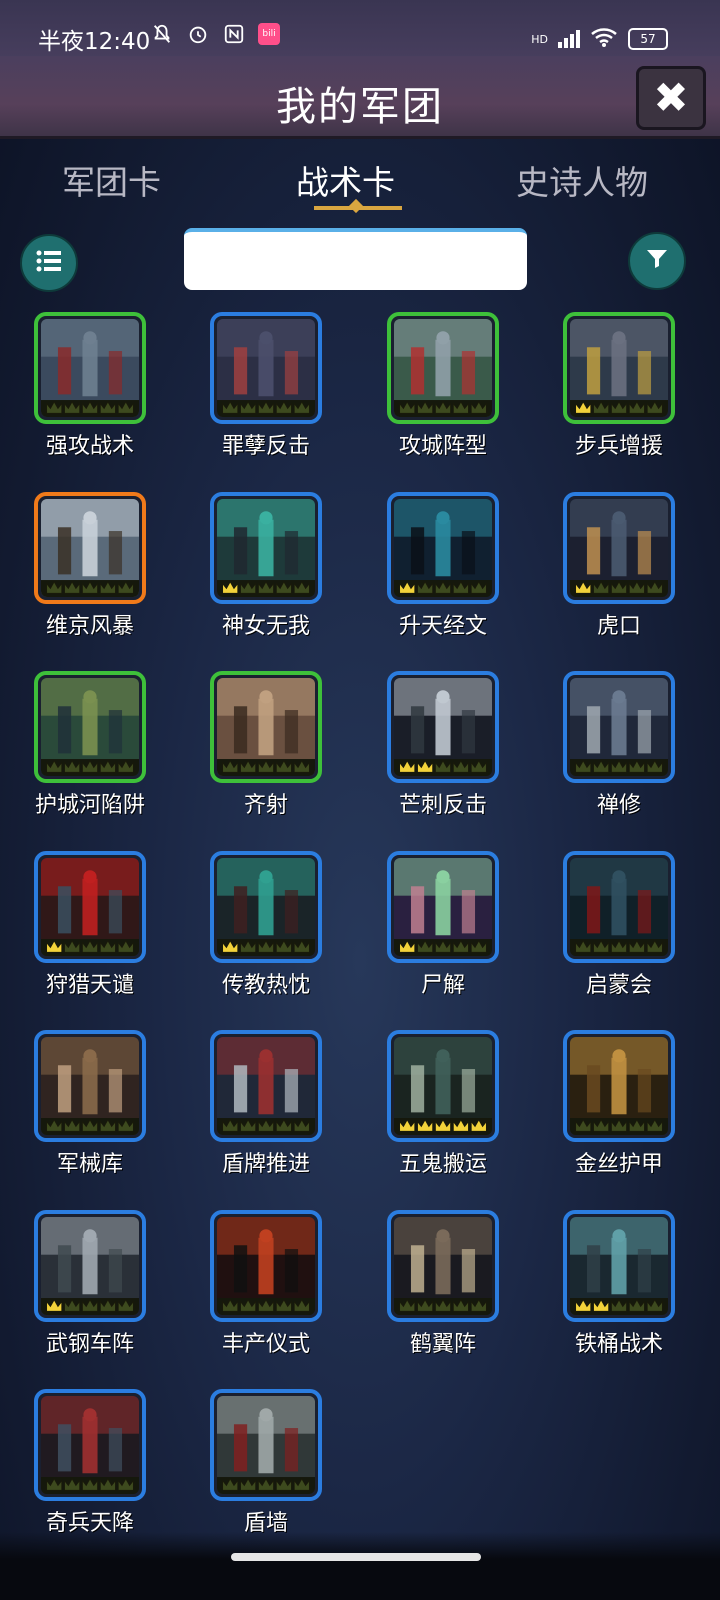  I want to click on tab-tactic-cards: 战术卡, so click(345, 180).